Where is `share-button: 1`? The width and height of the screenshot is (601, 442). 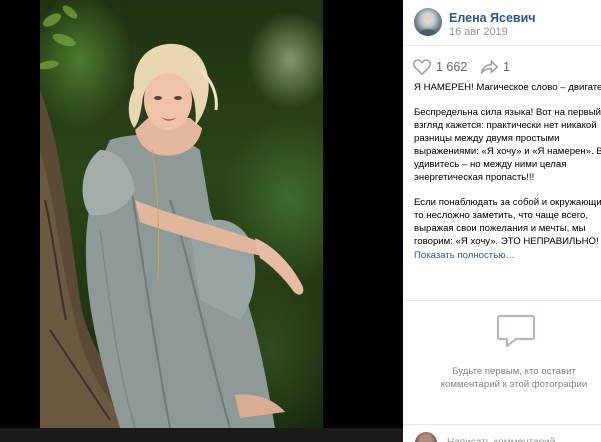
share-button: 1 is located at coordinates (495, 67).